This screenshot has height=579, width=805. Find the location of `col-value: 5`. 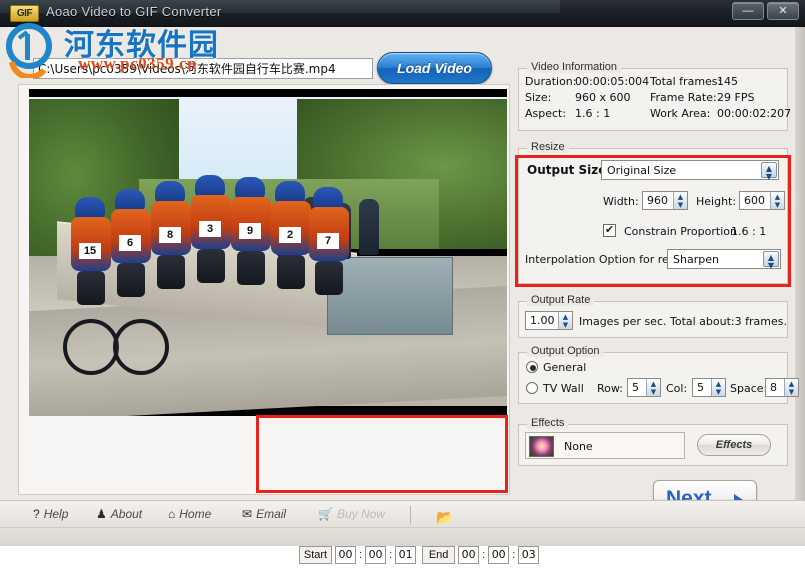

col-value: 5 is located at coordinates (700, 387).